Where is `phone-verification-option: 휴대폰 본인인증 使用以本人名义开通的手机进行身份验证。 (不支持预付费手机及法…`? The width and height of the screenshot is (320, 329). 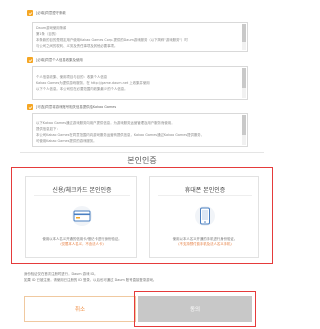
phone-verification-option: 휴대폰 본인인증 使用以本人名义开通的手机进行身份验证。 (不支持预付费手机及法… is located at coordinates (204, 217).